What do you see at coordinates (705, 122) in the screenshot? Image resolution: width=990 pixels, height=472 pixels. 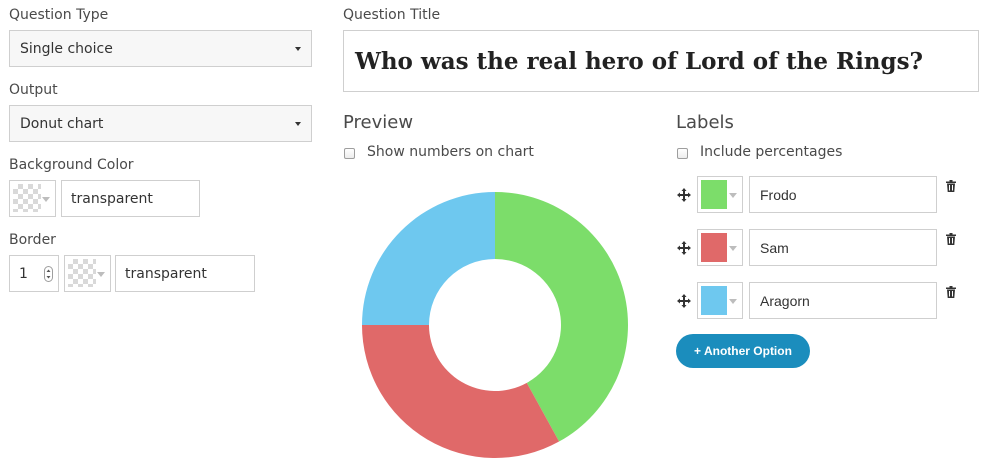 I see `labels-heading: Labels` at bounding box center [705, 122].